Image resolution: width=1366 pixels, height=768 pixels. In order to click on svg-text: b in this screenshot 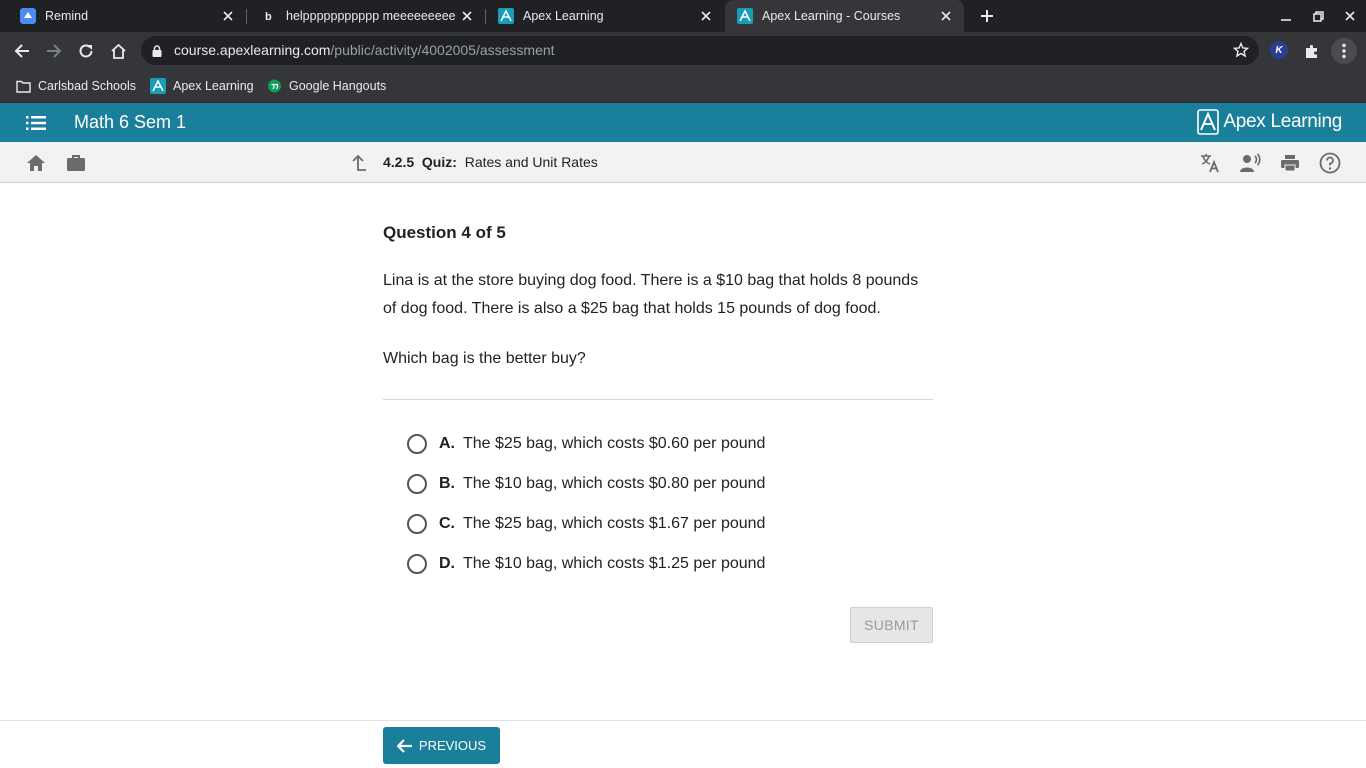, I will do `click(268, 17)`.